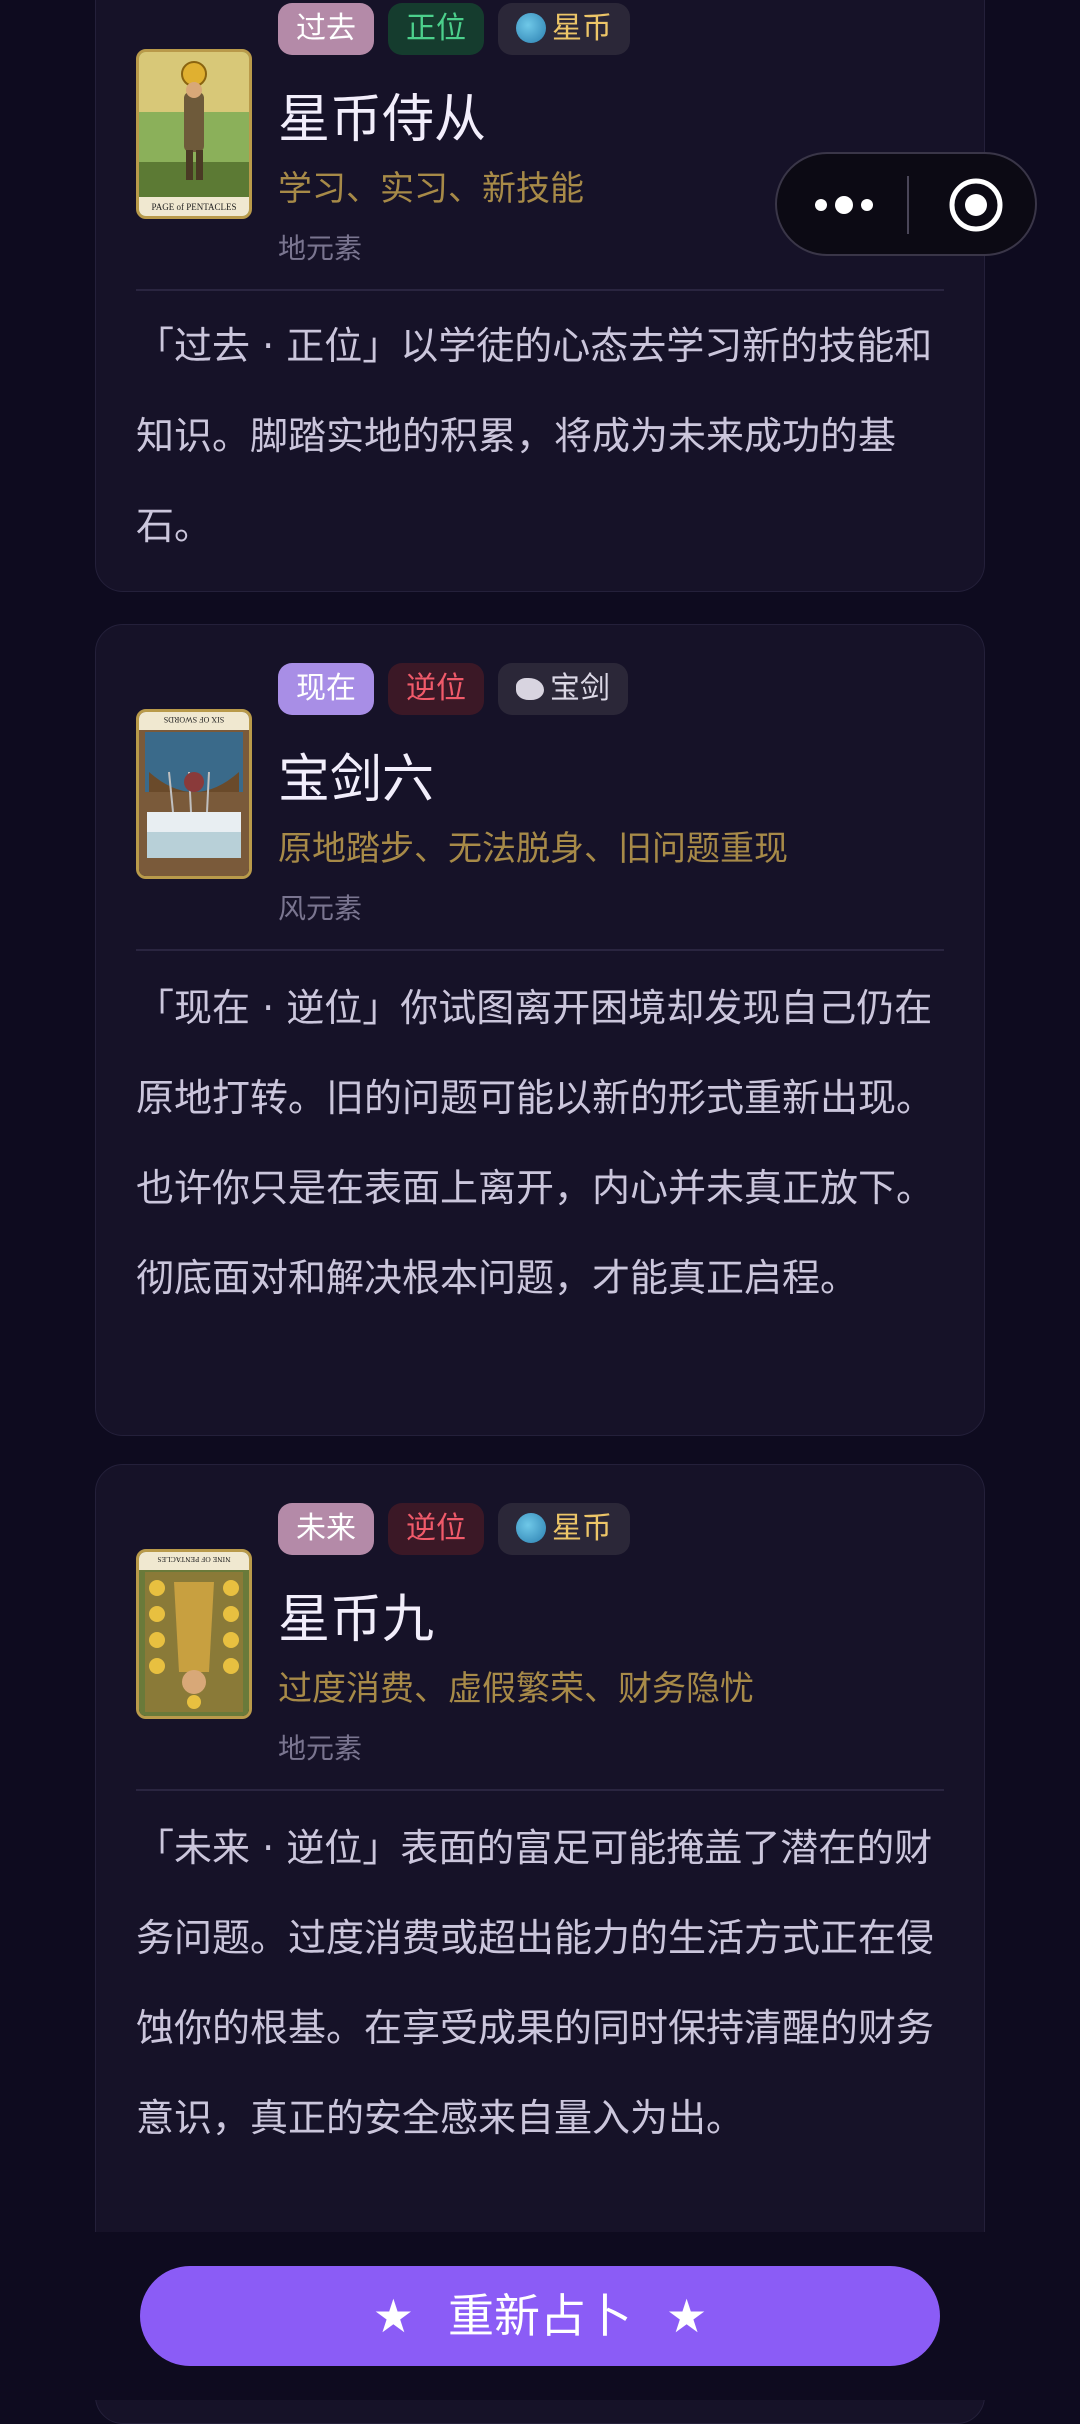 The image size is (1080, 2424). I want to click on redo-reading-button: ★ 重新占卜 ★, so click(540, 2316).